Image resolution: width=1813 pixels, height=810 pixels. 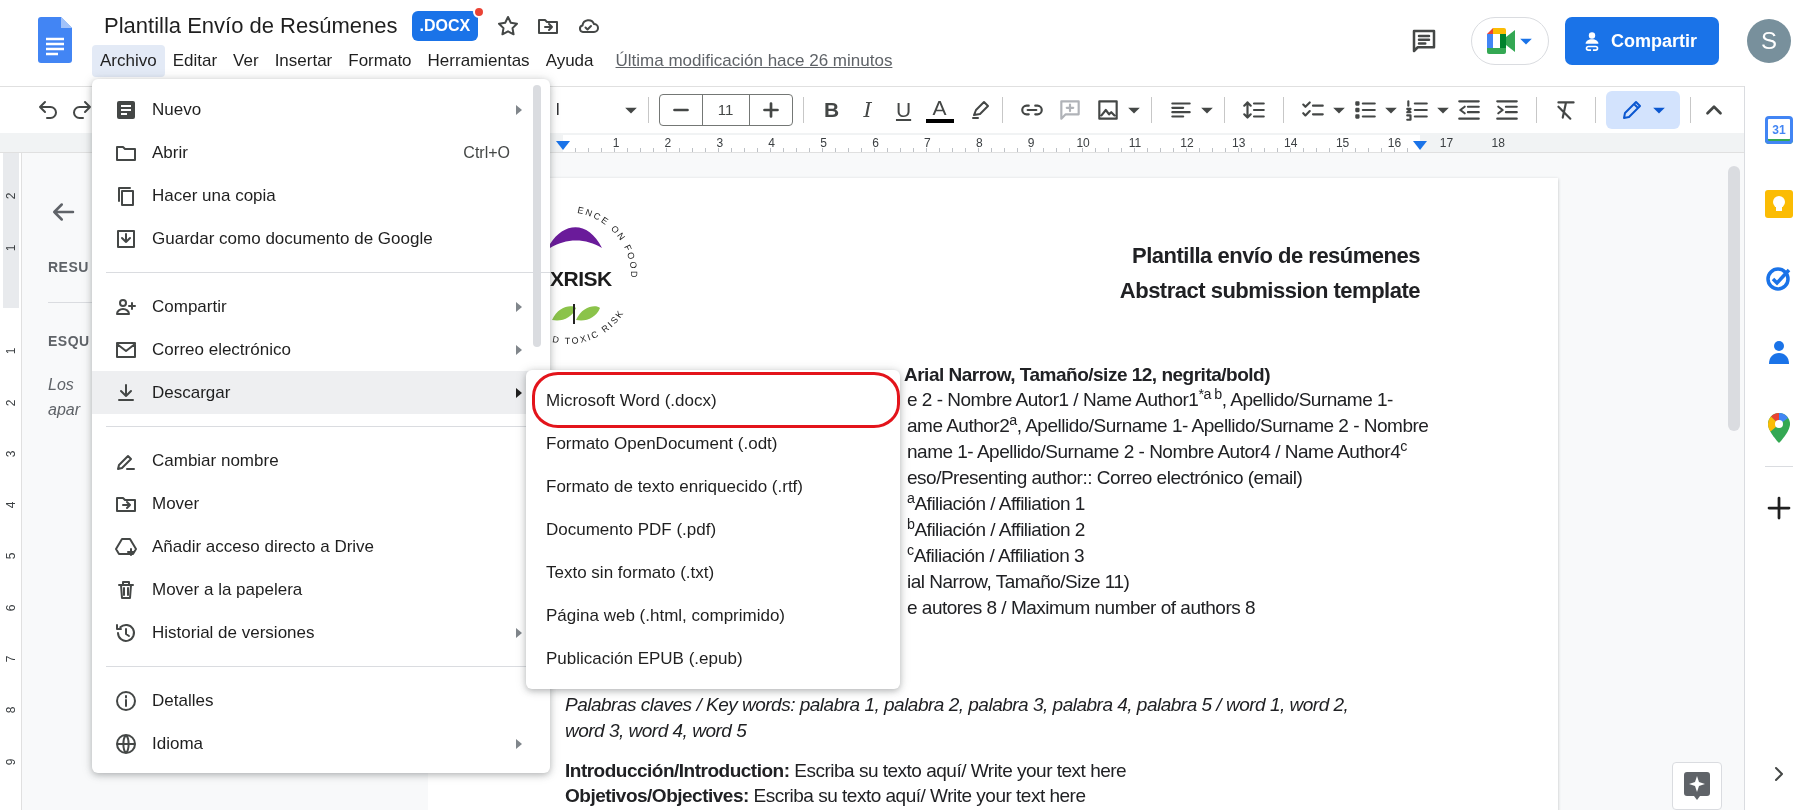 I want to click on document-text: $^{a}$Afiliación / Affiliation 1, so click(x=996, y=504).